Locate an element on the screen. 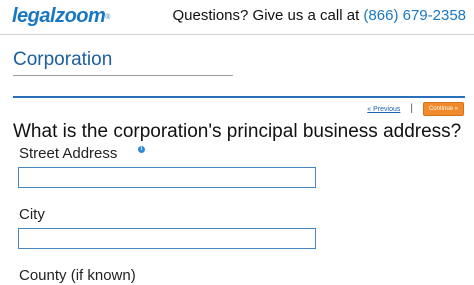 The height and width of the screenshot is (285, 474). continue-button: Continue » is located at coordinates (443, 109).